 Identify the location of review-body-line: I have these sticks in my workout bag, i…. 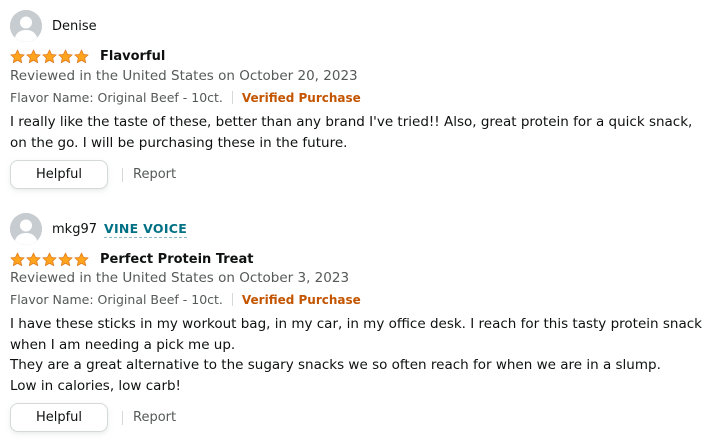
(356, 334).